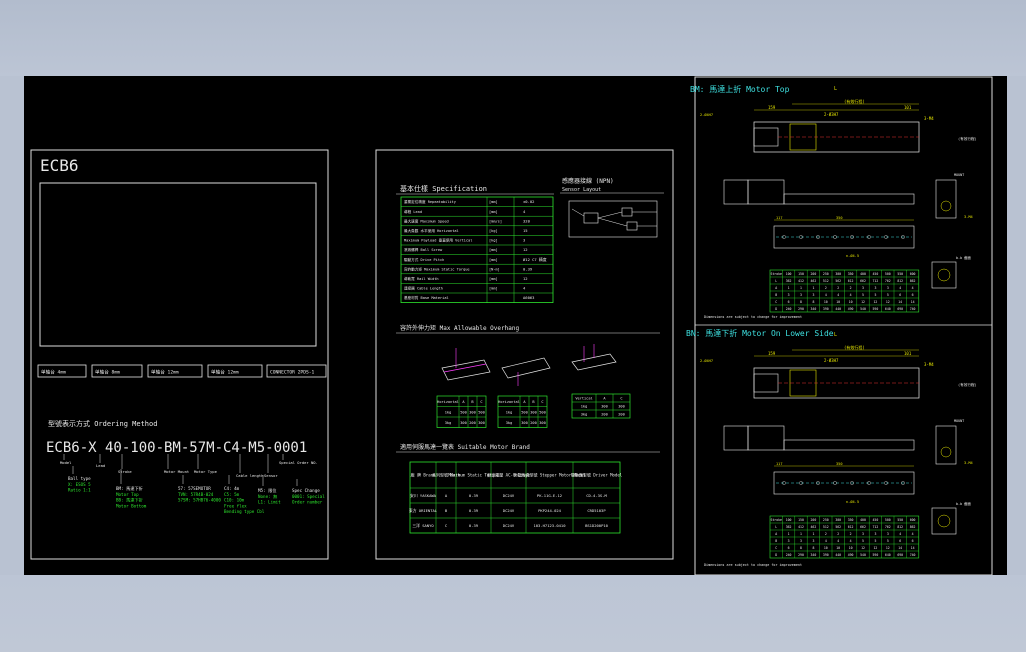 This screenshot has height=652, width=1026. I want to click on motor-cell: B, so click(446, 510).